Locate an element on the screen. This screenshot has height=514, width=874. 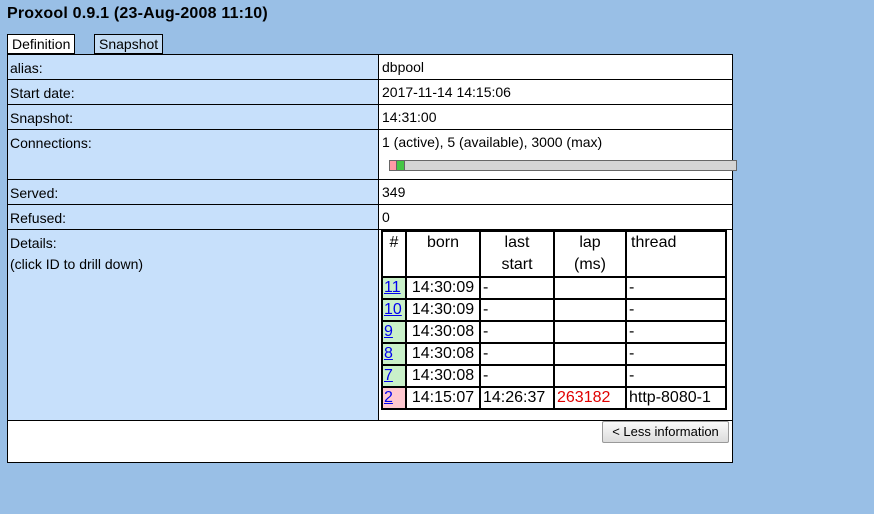
table-row: 2 14:15:07 14:26:37 263182 http-8080-1 is located at coordinates (554, 398).